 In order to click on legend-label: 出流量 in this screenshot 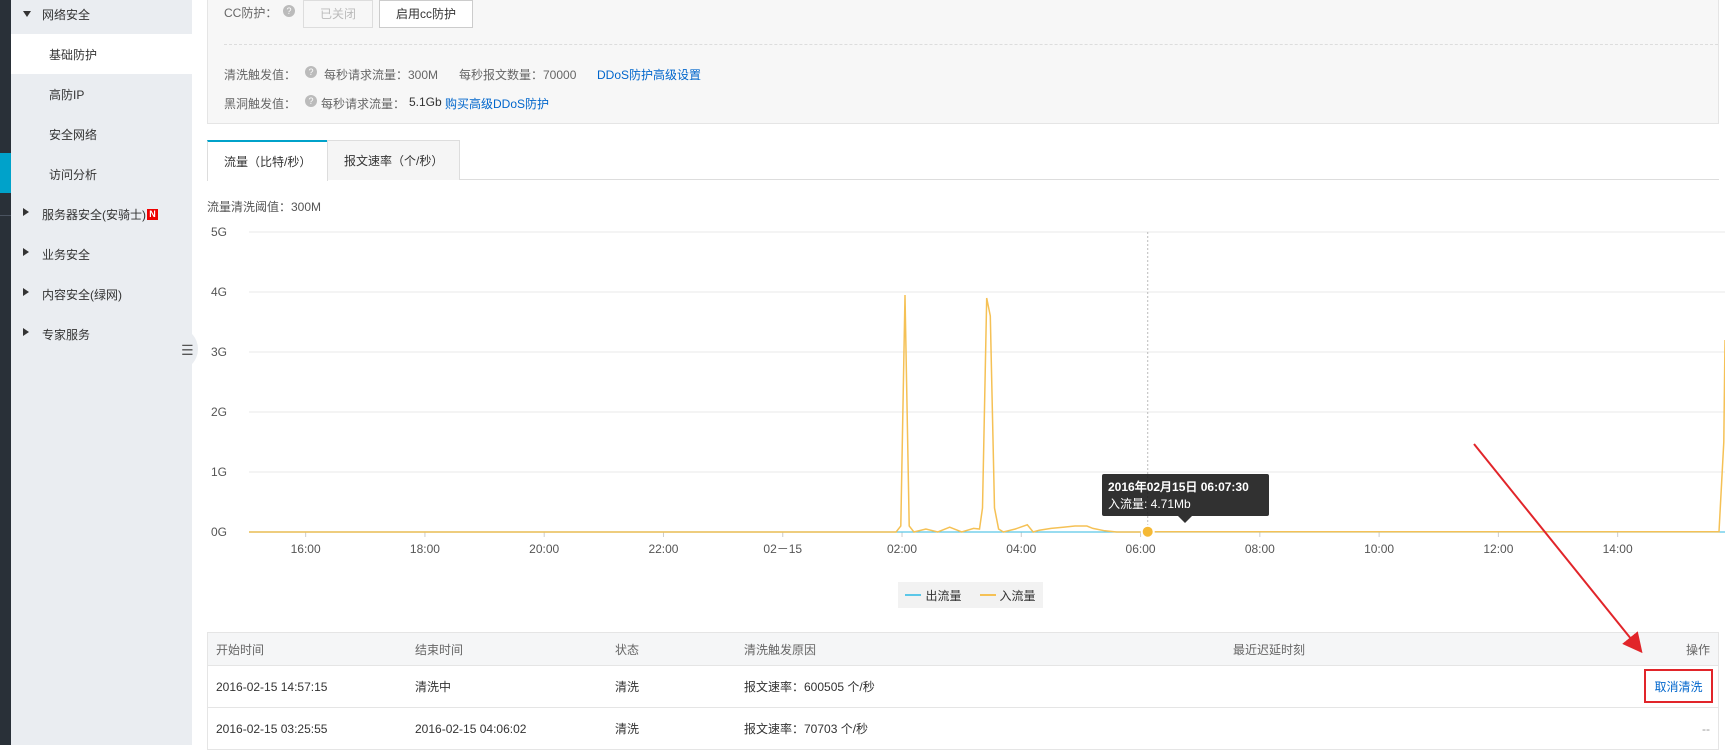, I will do `click(943, 595)`.